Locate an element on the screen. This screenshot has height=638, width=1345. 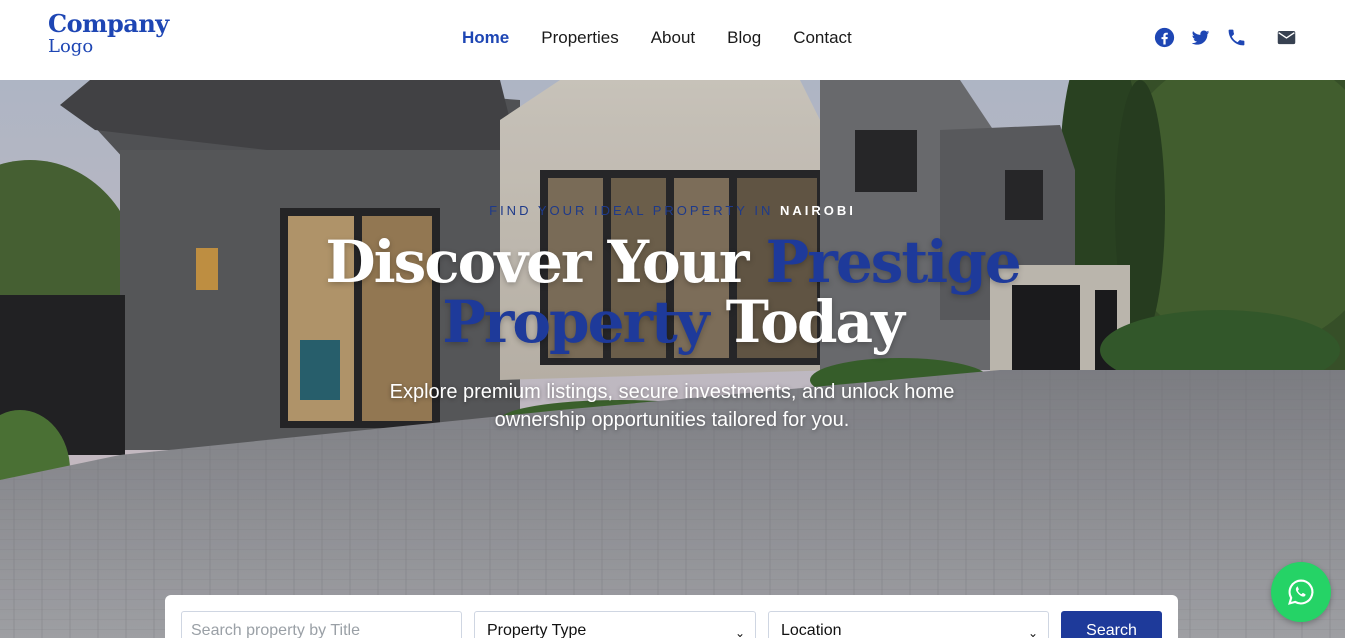
property-search-panel: Property Type ⌄ Location ⌄ Search is located at coordinates (671, 616).